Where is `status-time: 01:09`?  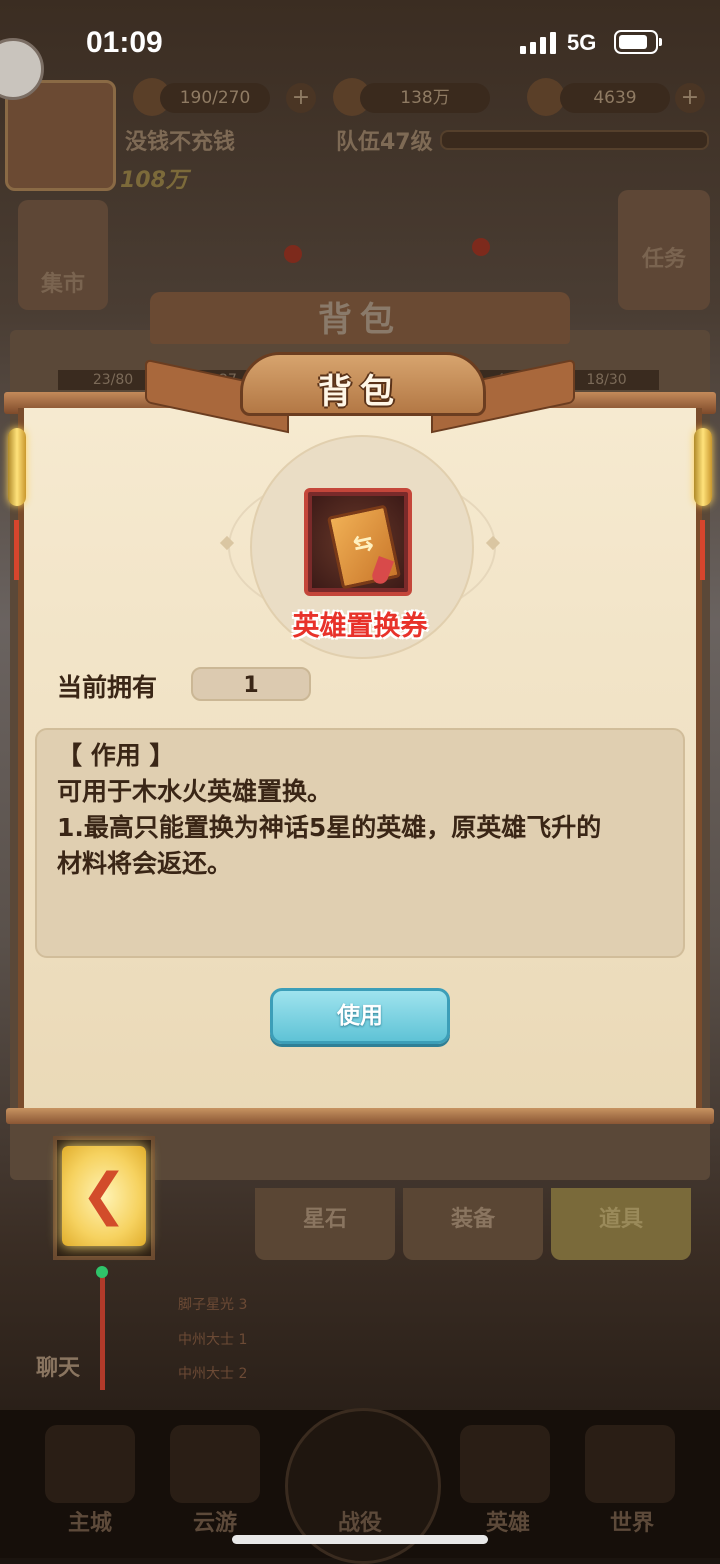
status-time: 01:09 is located at coordinates (124, 42).